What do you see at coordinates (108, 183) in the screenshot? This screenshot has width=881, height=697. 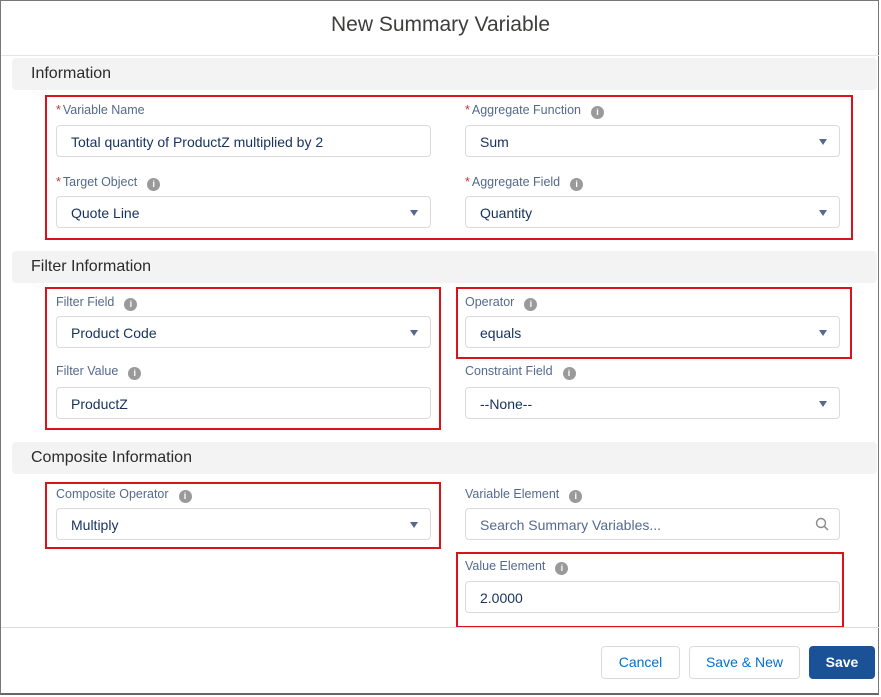 I see `target-object-label: * Target Object i` at bounding box center [108, 183].